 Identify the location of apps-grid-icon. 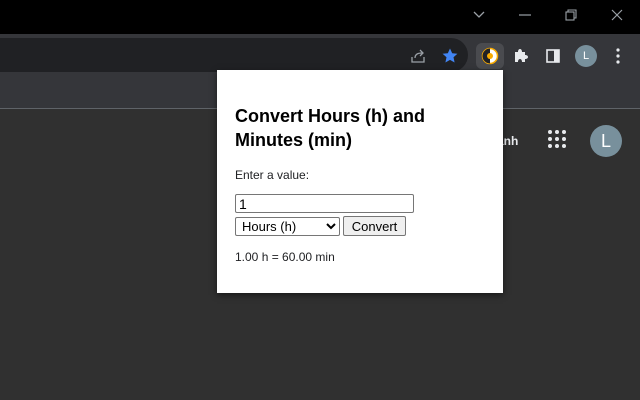
(558, 140).